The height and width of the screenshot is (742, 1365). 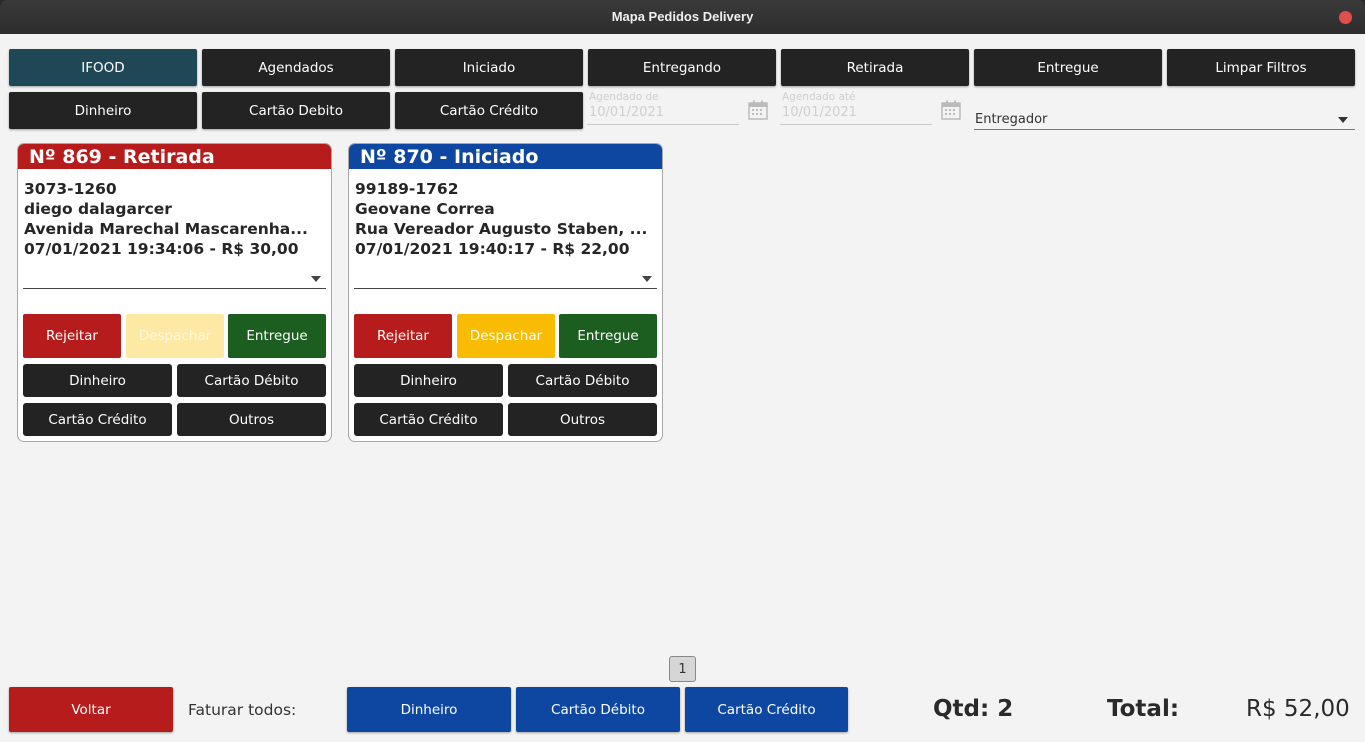 What do you see at coordinates (682, 669) in the screenshot?
I see `pagination-page-button: 1` at bounding box center [682, 669].